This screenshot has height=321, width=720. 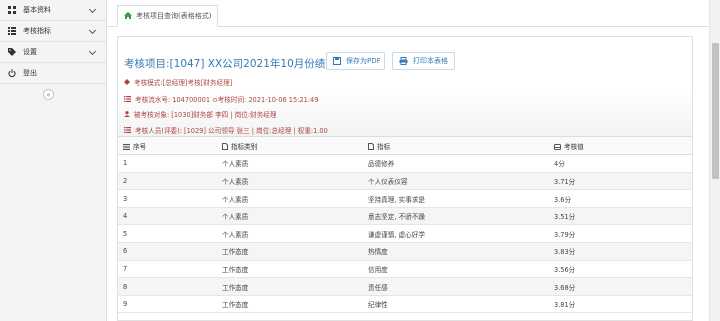 I want to click on table-header-row: 序号 指标类别 指标 考核值, so click(x=405, y=146).